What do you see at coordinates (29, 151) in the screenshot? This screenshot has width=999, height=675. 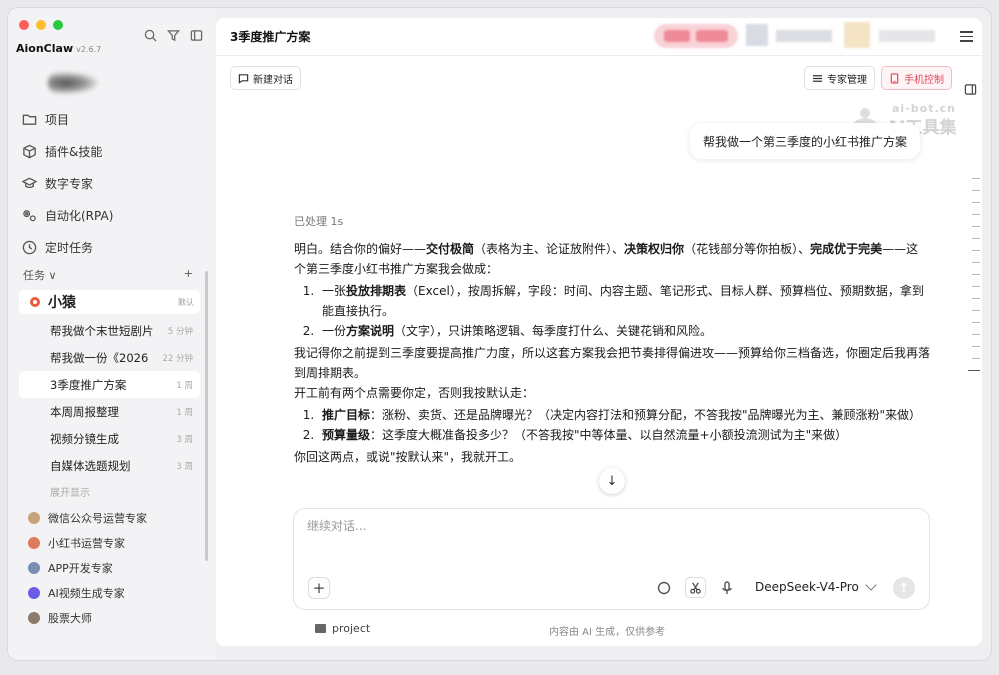 I see `cube-icon` at bounding box center [29, 151].